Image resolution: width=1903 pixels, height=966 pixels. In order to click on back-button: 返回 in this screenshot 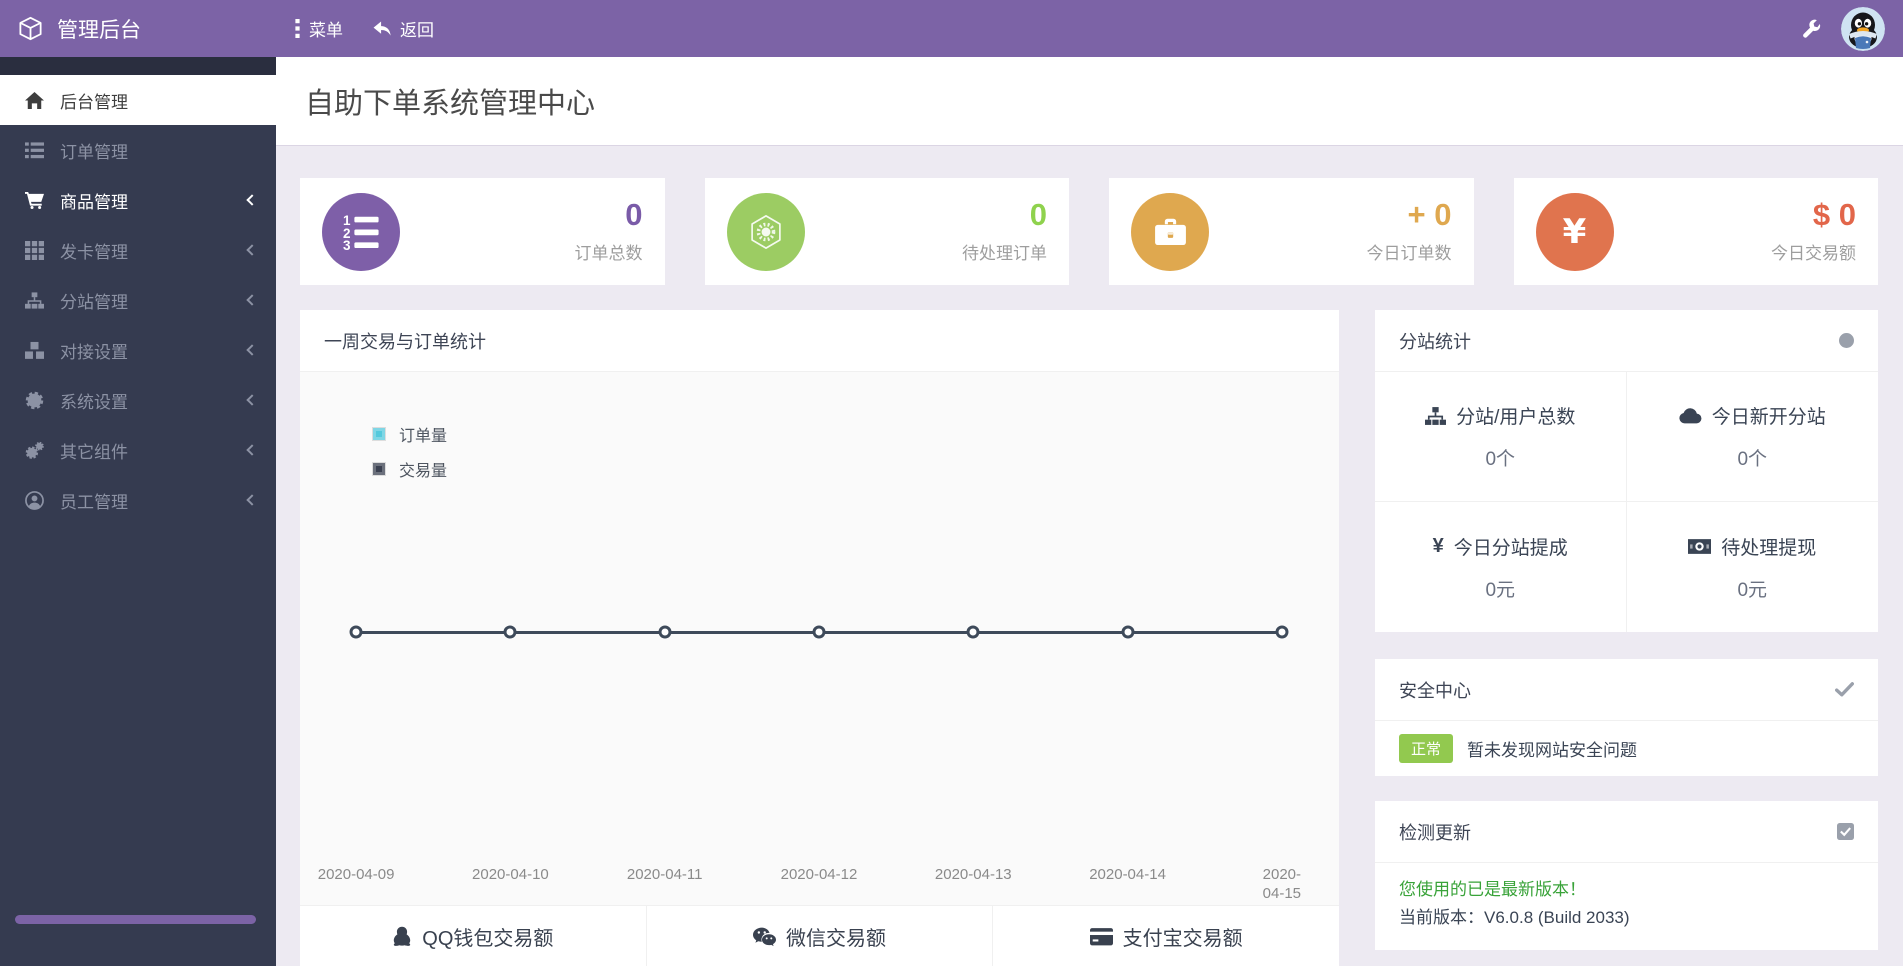, I will do `click(403, 28)`.